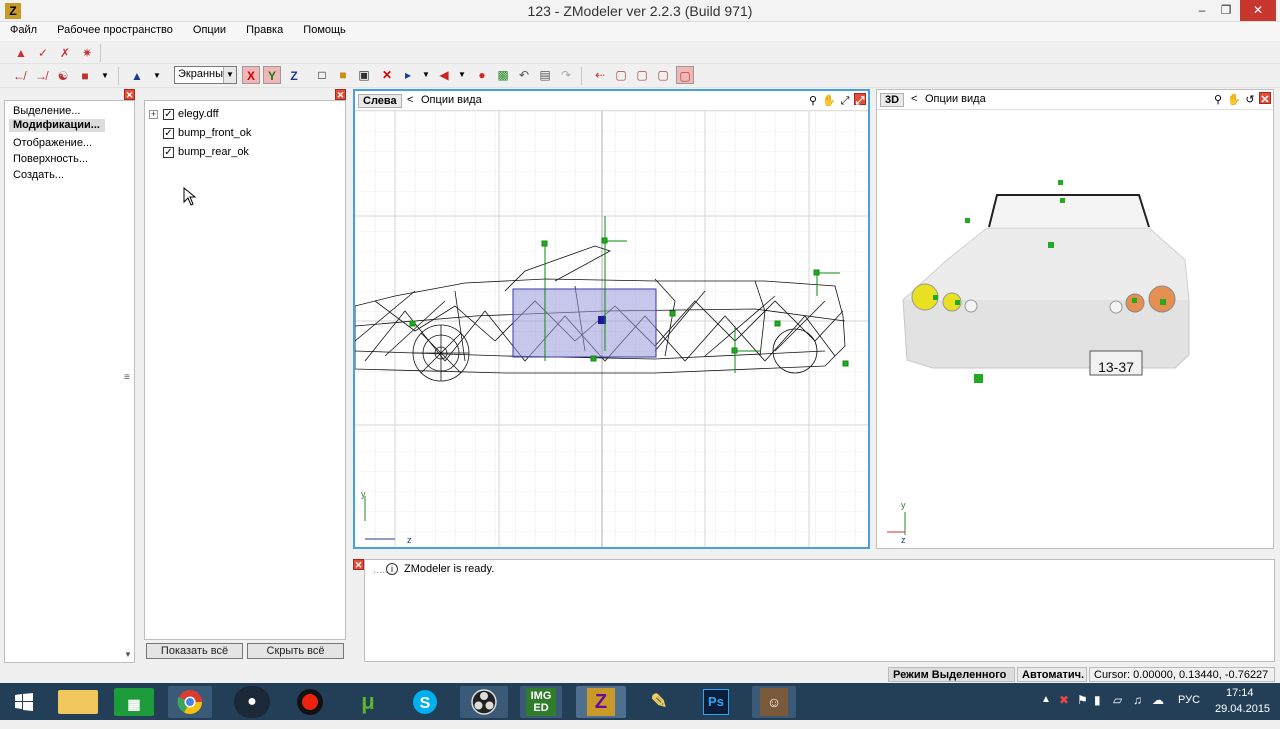 The image size is (1280, 729). Describe the element at coordinates (584, 323) in the screenshot. I see `selected-door-mesh` at that location.